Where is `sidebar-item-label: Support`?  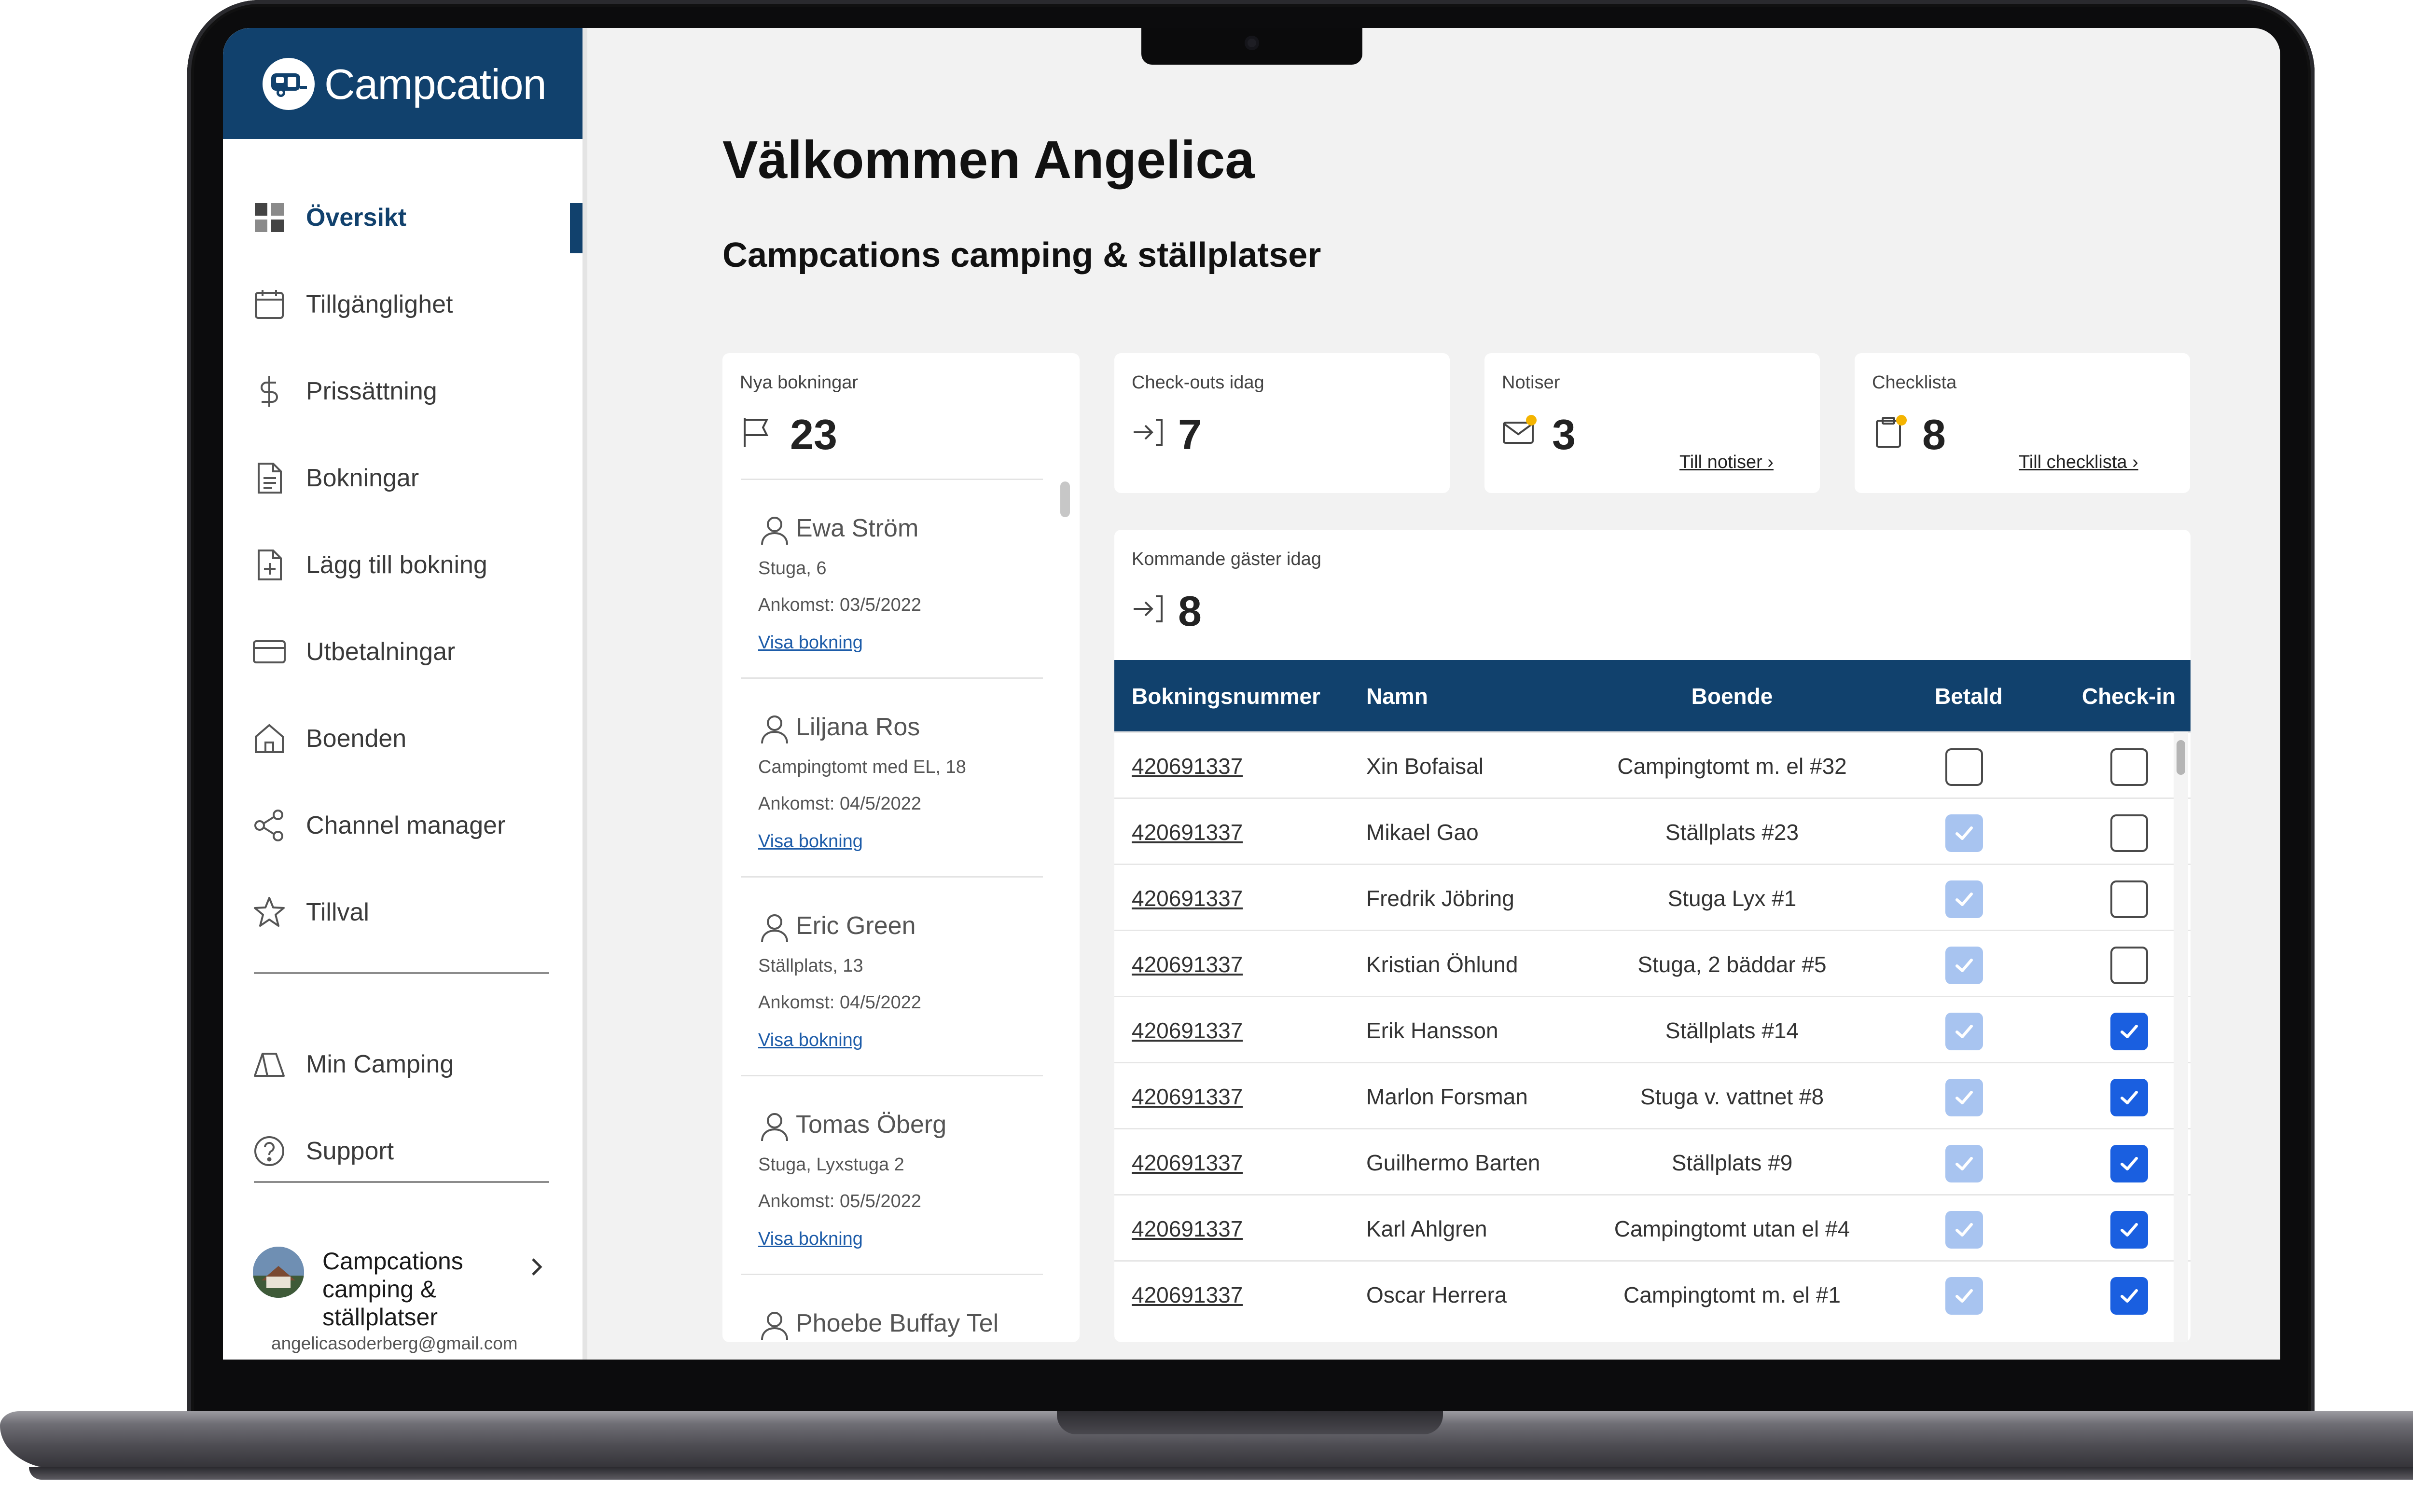 sidebar-item-label: Support is located at coordinates (350, 1151).